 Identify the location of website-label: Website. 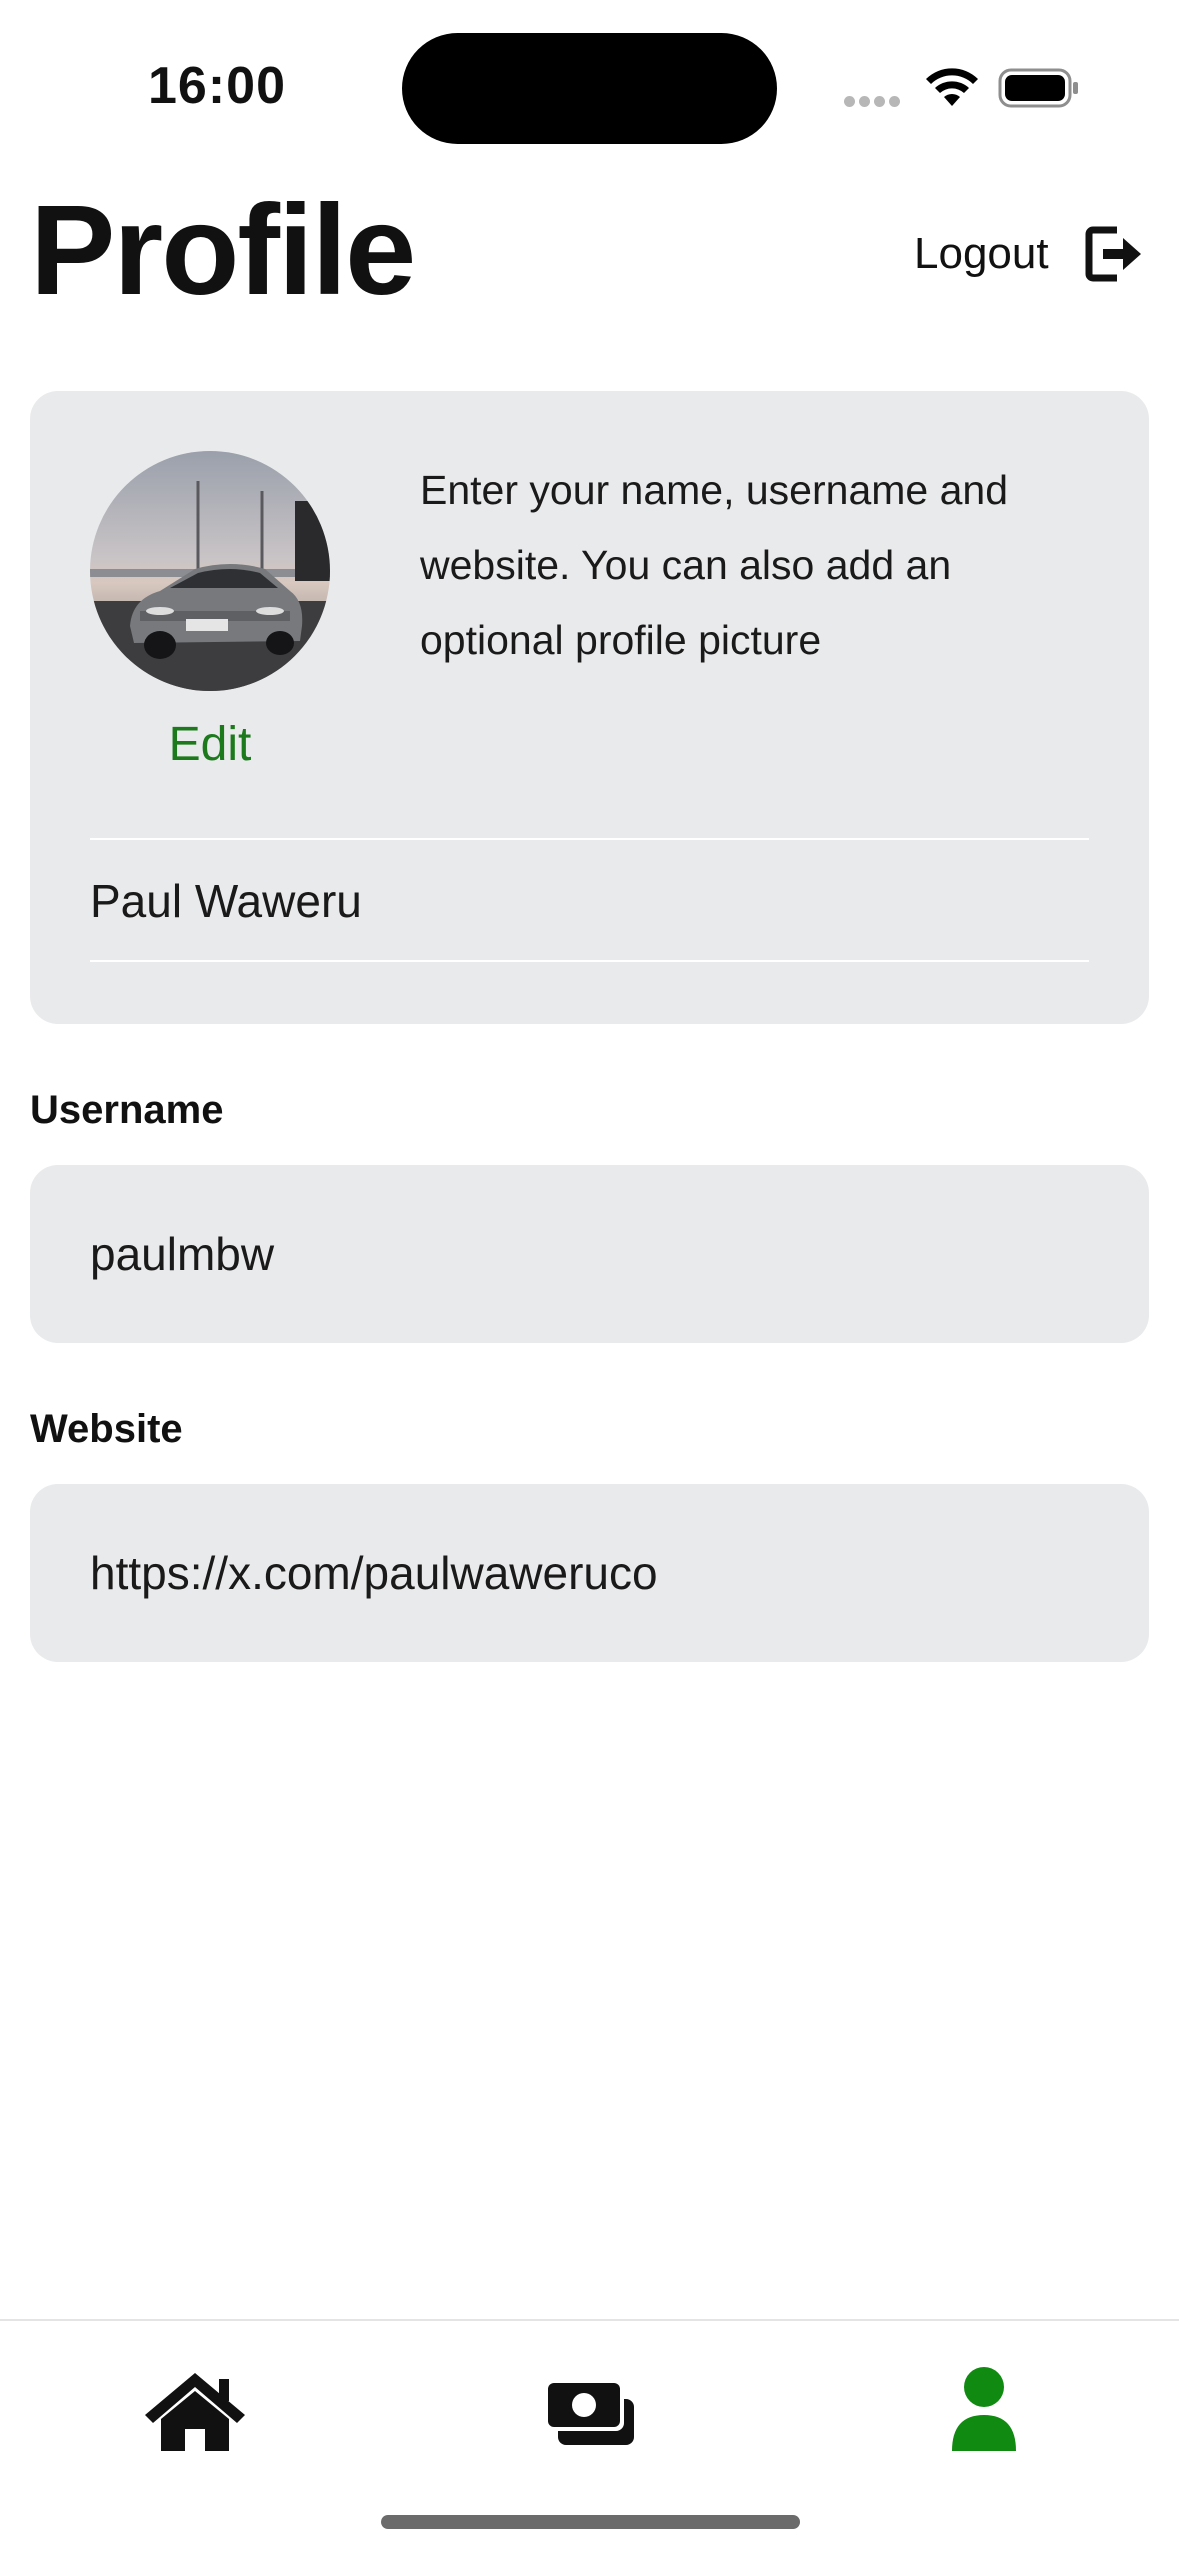
(106, 1429).